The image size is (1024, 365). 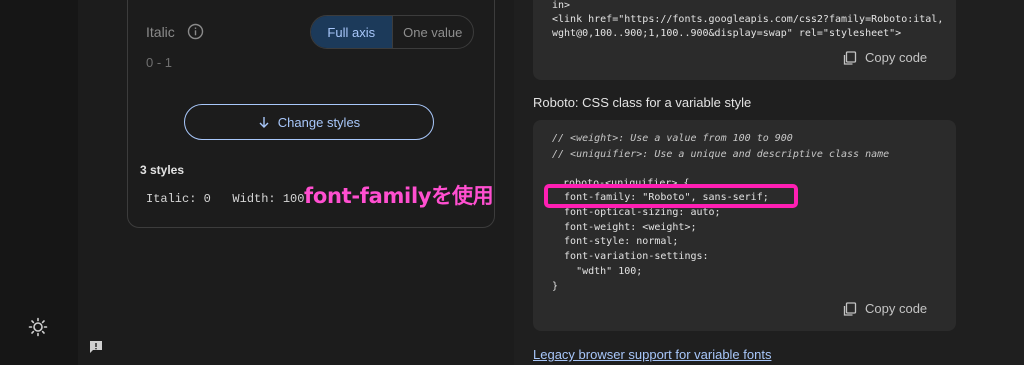 What do you see at coordinates (39, 182) in the screenshot?
I see `side-rail` at bounding box center [39, 182].